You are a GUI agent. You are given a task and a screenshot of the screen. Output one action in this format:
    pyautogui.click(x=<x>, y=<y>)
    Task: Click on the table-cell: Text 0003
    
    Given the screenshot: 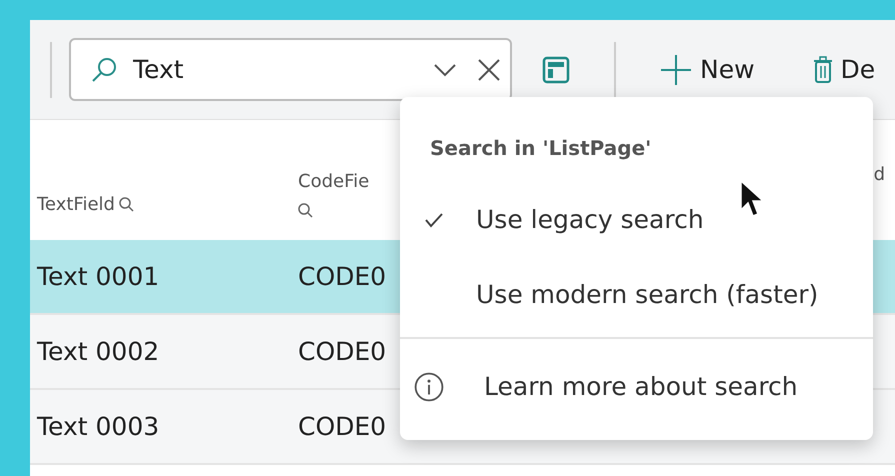 What is the action you would take?
    pyautogui.click(x=98, y=426)
    